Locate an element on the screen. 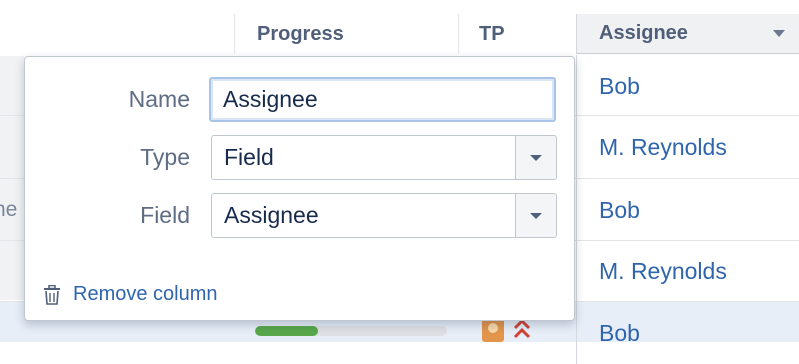 The height and width of the screenshot is (364, 799). column-header-tp: TP is located at coordinates (517, 34).